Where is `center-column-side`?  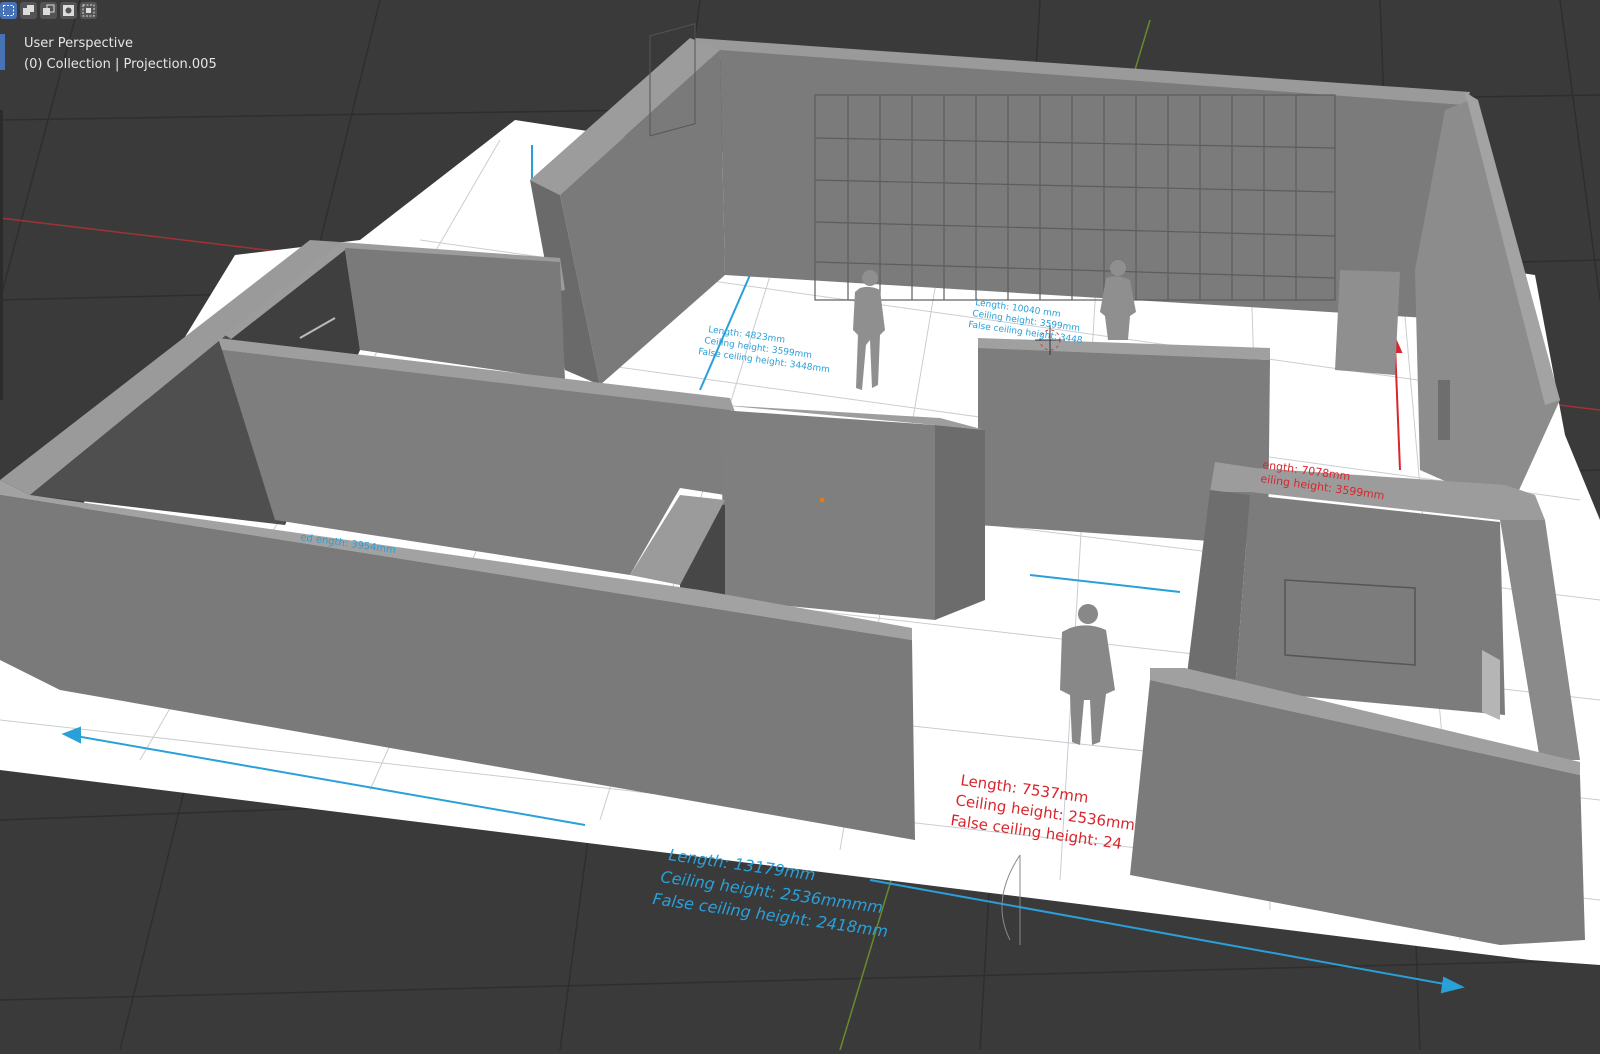 center-column-side is located at coordinates (960, 522).